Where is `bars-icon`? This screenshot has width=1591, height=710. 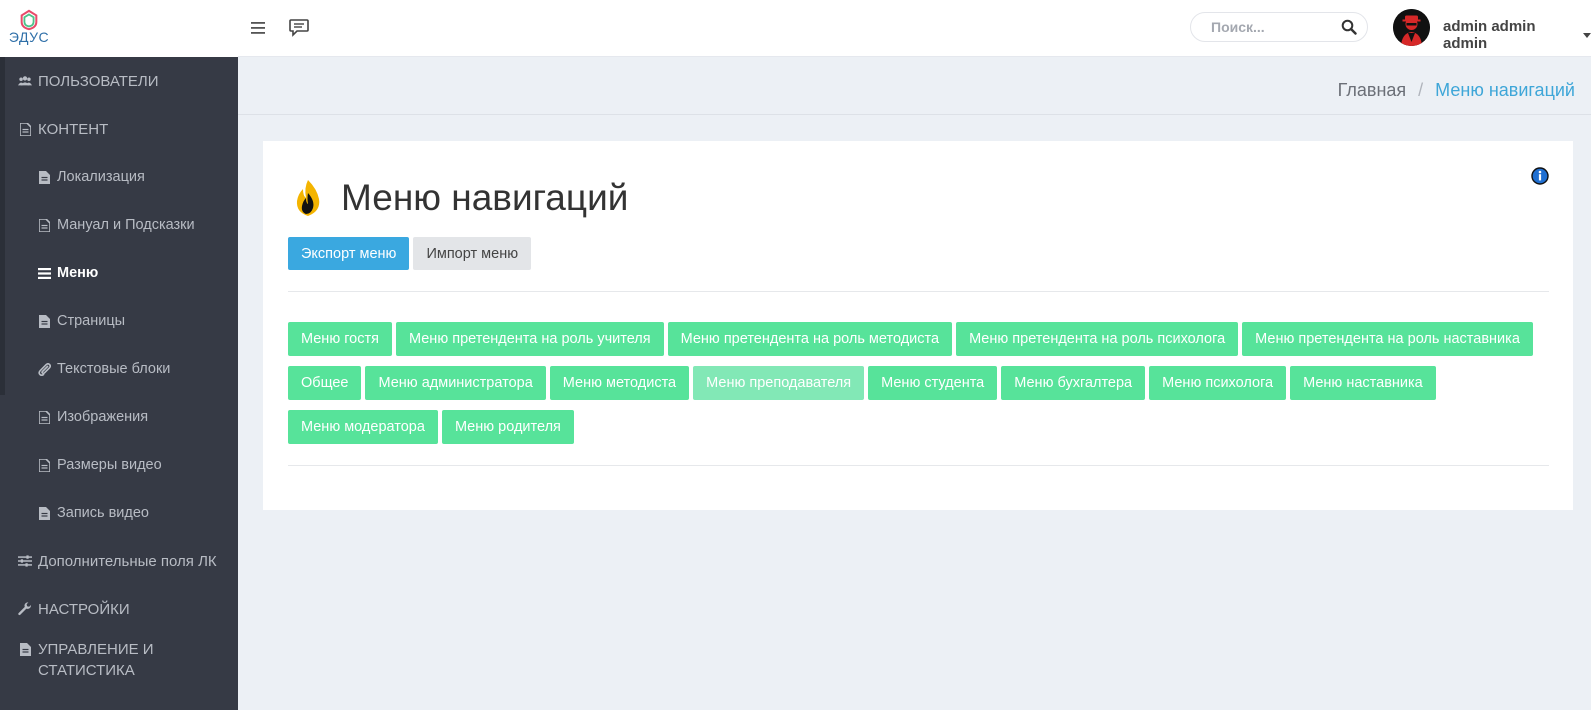
bars-icon is located at coordinates (44, 273).